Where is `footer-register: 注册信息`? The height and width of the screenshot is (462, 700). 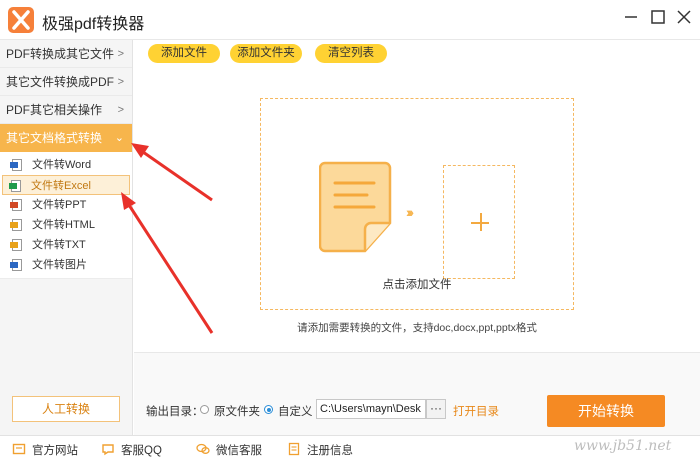 footer-register: 注册信息 is located at coordinates (320, 450).